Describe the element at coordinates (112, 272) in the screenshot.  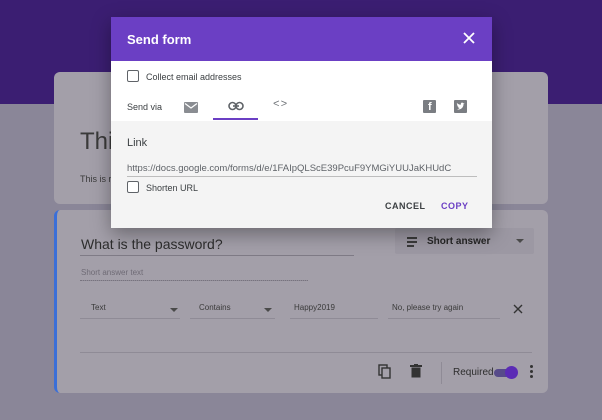
I see `short-answer-placeholder: Short answer text` at that location.